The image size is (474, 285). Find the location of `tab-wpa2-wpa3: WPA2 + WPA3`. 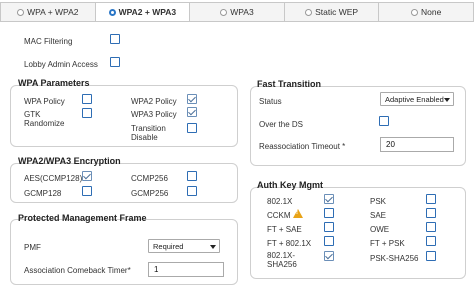

tab-wpa2-wpa3: WPA2 + WPA3 is located at coordinates (142, 12).